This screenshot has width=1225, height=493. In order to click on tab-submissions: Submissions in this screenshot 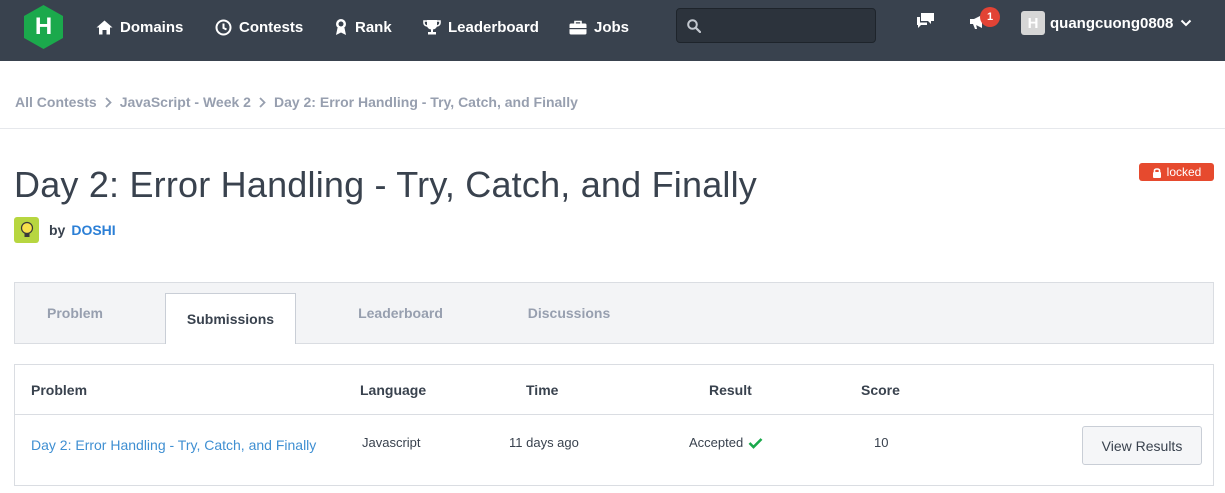, I will do `click(230, 318)`.